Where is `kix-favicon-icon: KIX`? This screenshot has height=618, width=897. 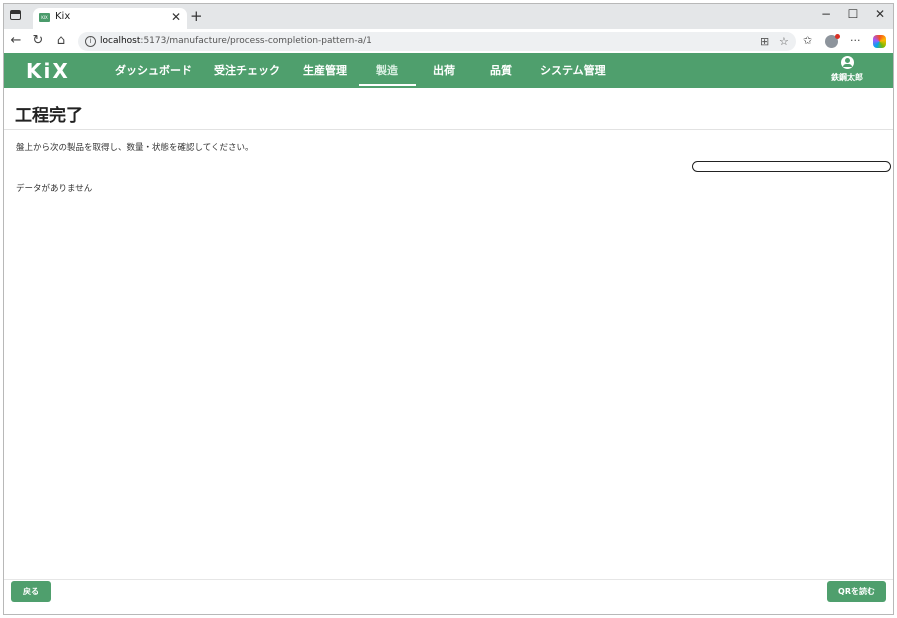 kix-favicon-icon: KIX is located at coordinates (44, 17).